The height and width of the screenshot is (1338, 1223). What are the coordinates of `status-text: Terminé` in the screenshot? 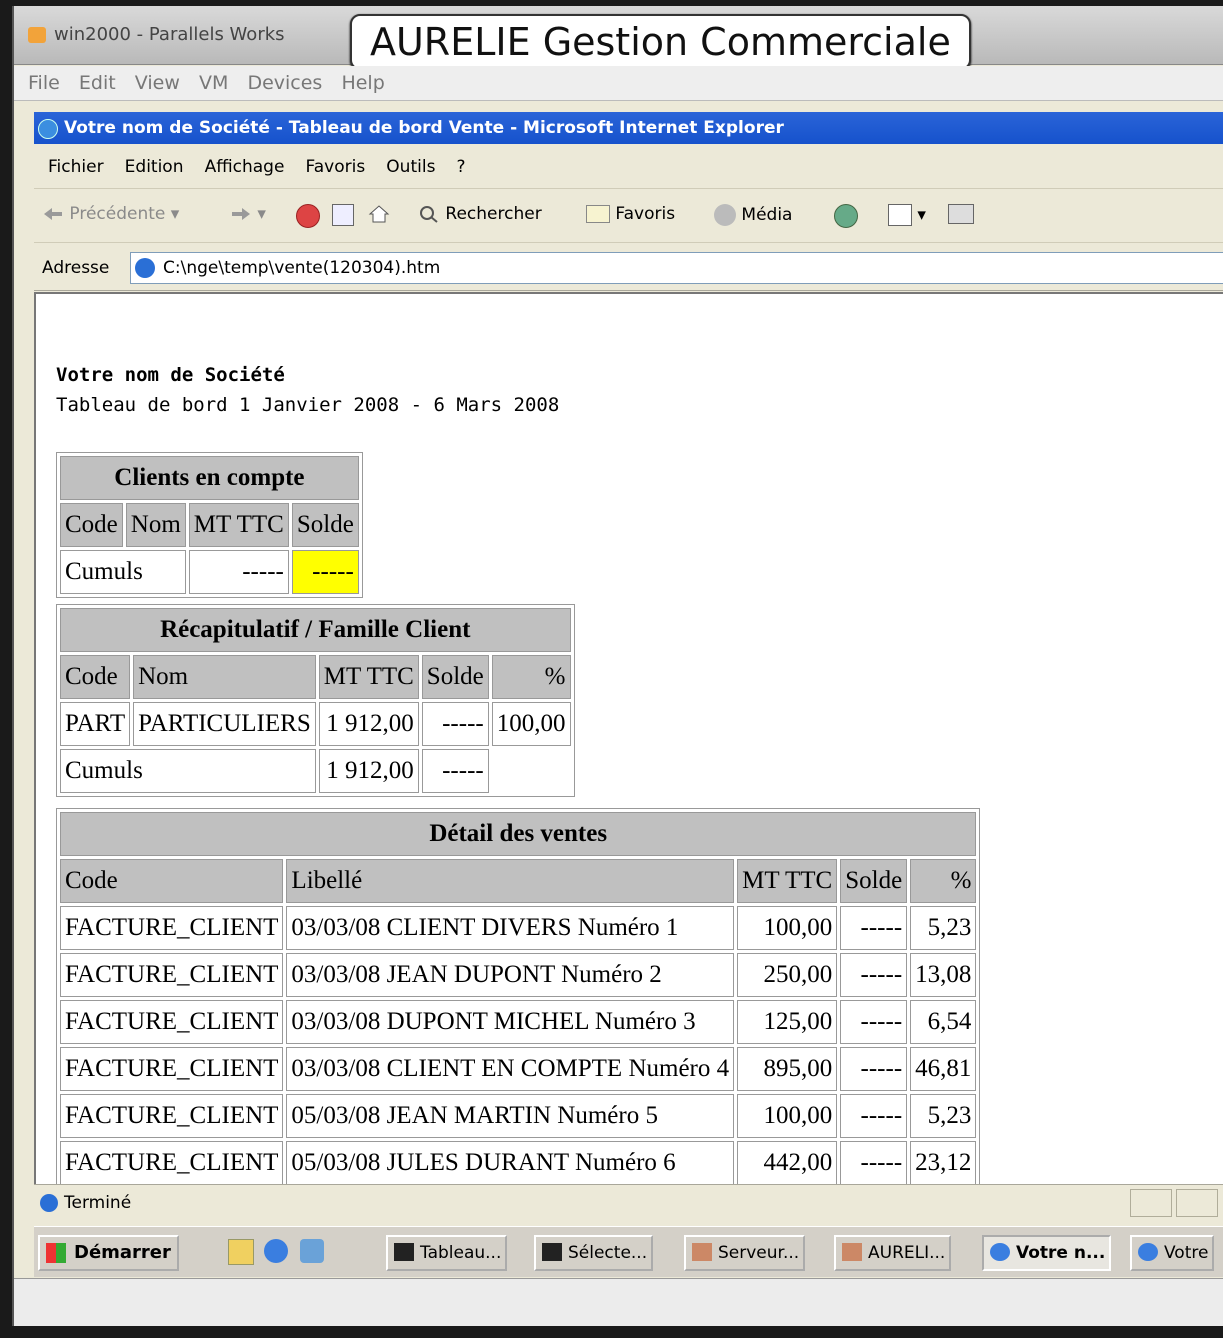 It's located at (98, 1203).